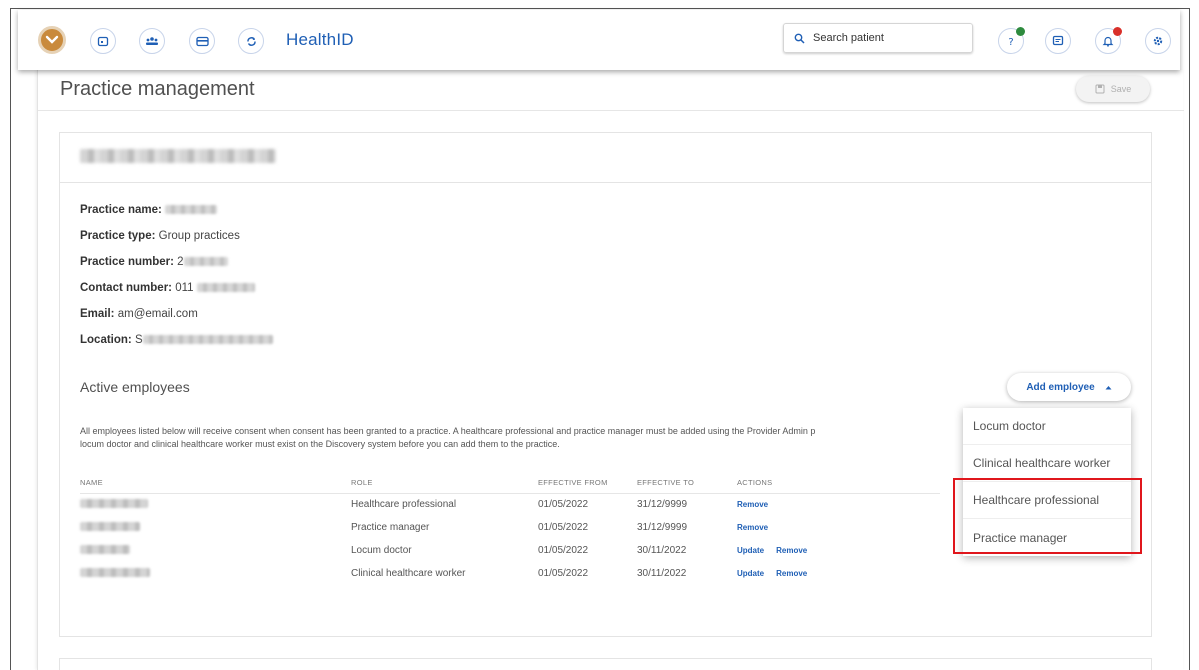 This screenshot has width=1199, height=670. I want to click on contact-number-row: Contact number: 011, so click(167, 288).